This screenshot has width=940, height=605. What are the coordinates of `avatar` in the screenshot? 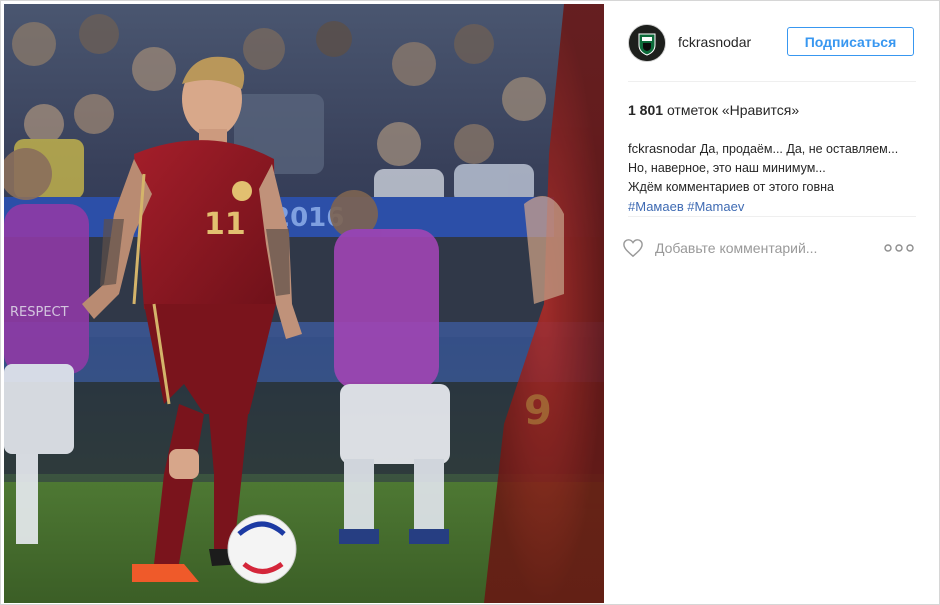 It's located at (647, 43).